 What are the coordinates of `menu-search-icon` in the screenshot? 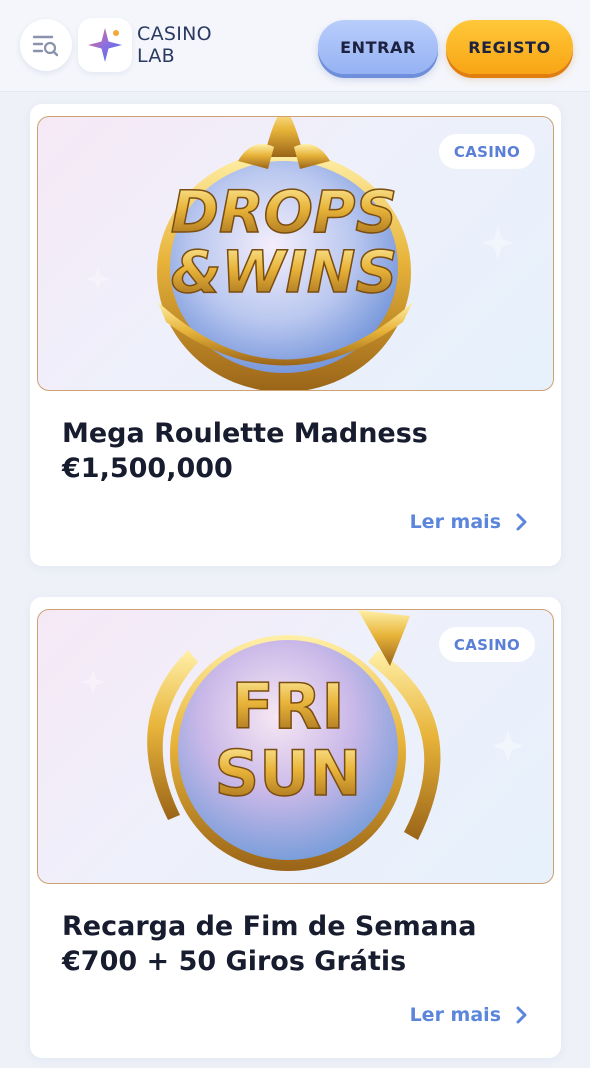 It's located at (45, 46).